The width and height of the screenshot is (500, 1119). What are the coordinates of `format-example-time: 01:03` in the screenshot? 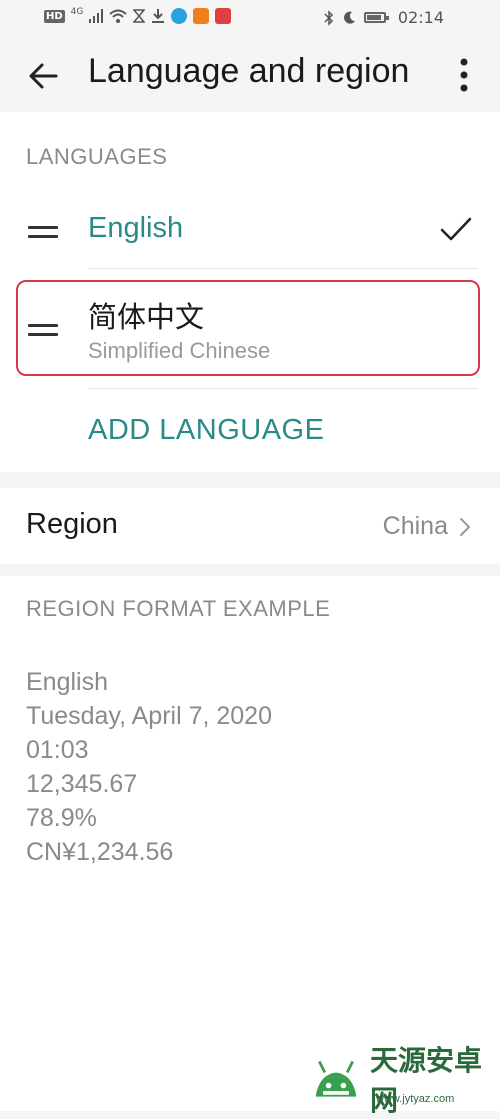 It's located at (57, 750).